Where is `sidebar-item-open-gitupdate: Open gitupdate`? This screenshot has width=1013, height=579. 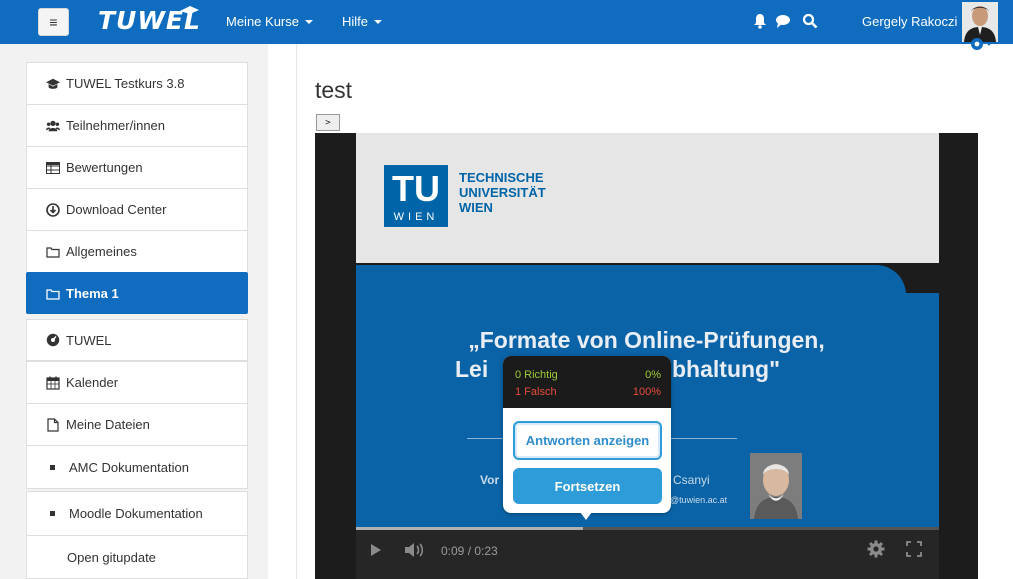
sidebar-item-open-gitupdate: Open gitupdate is located at coordinates (137, 557).